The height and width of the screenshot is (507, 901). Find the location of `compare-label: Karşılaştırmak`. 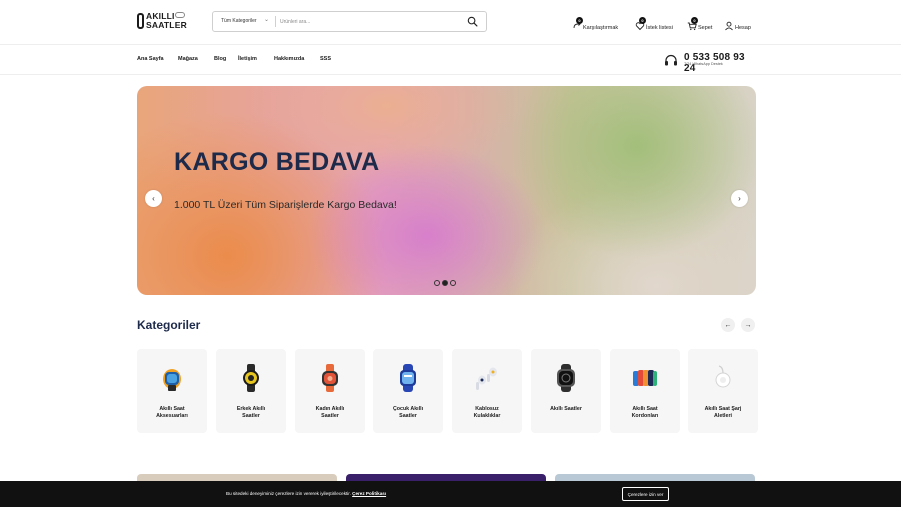

compare-label: Karşılaştırmak is located at coordinates (601, 28).